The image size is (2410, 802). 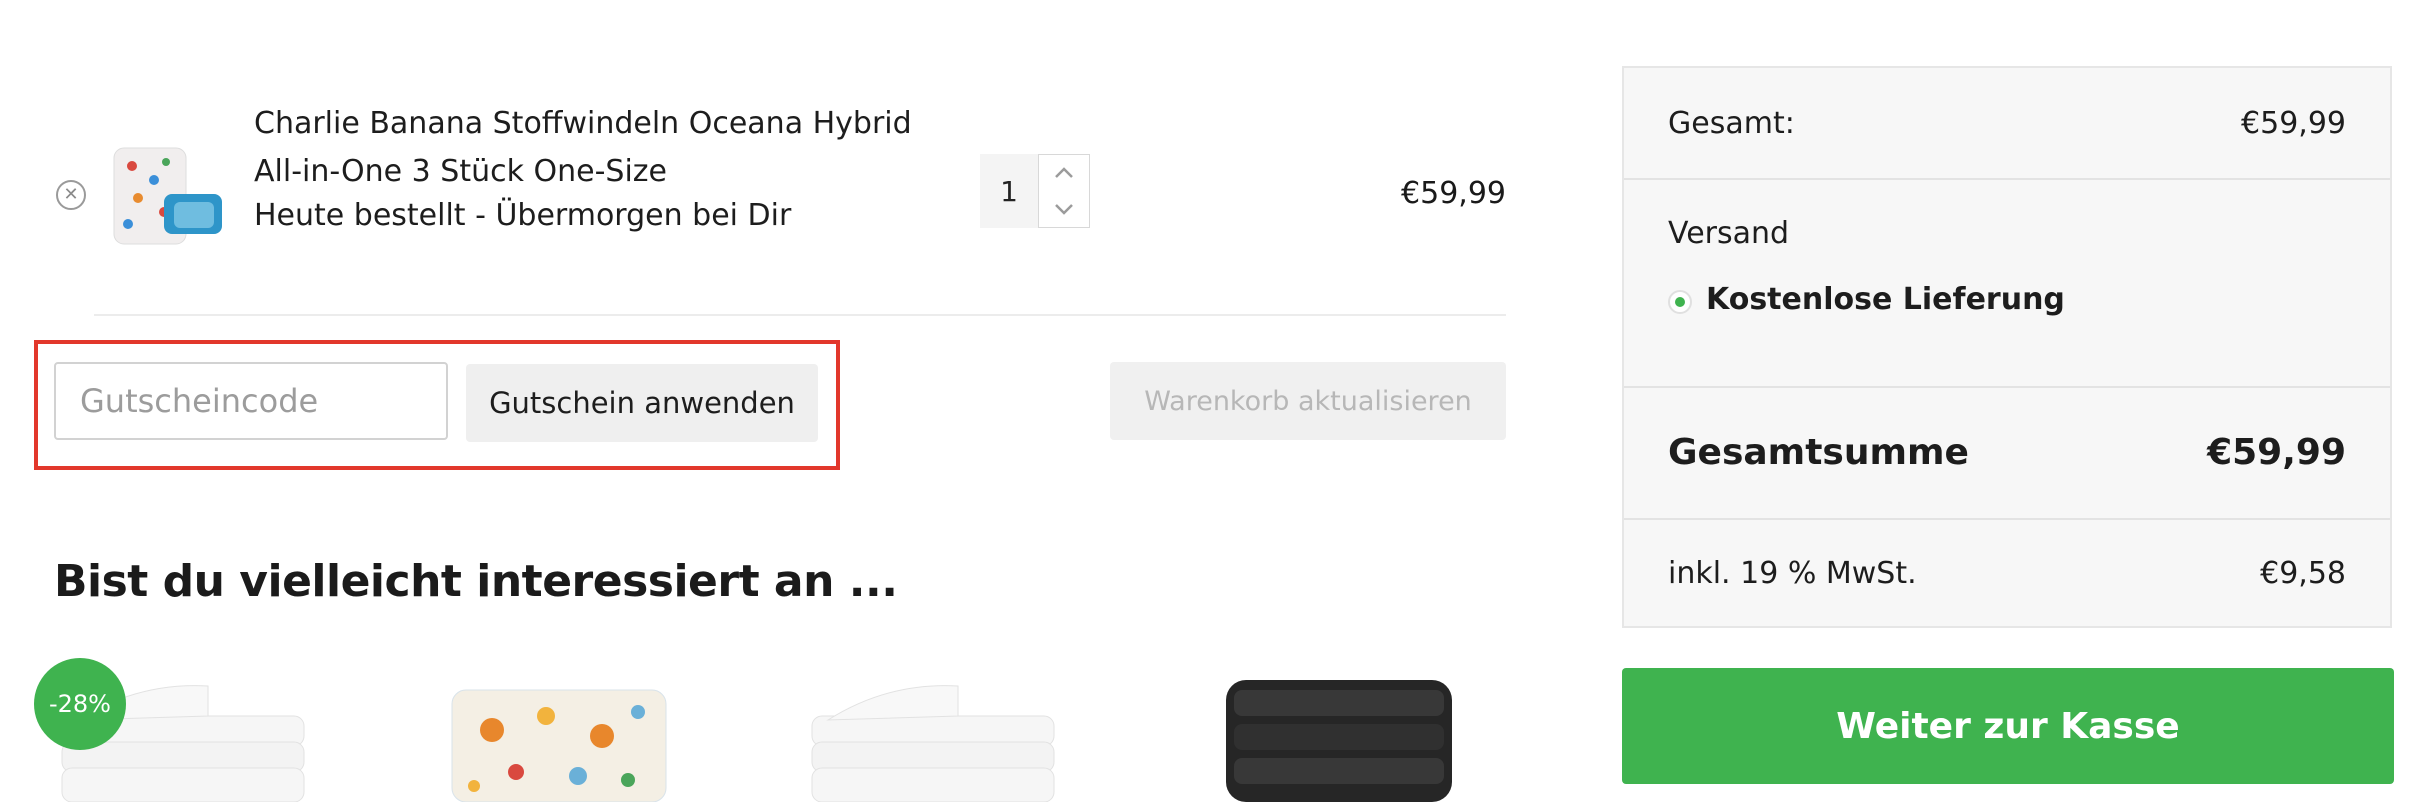 I want to click on remove-item-button: ✕, so click(x=71, y=195).